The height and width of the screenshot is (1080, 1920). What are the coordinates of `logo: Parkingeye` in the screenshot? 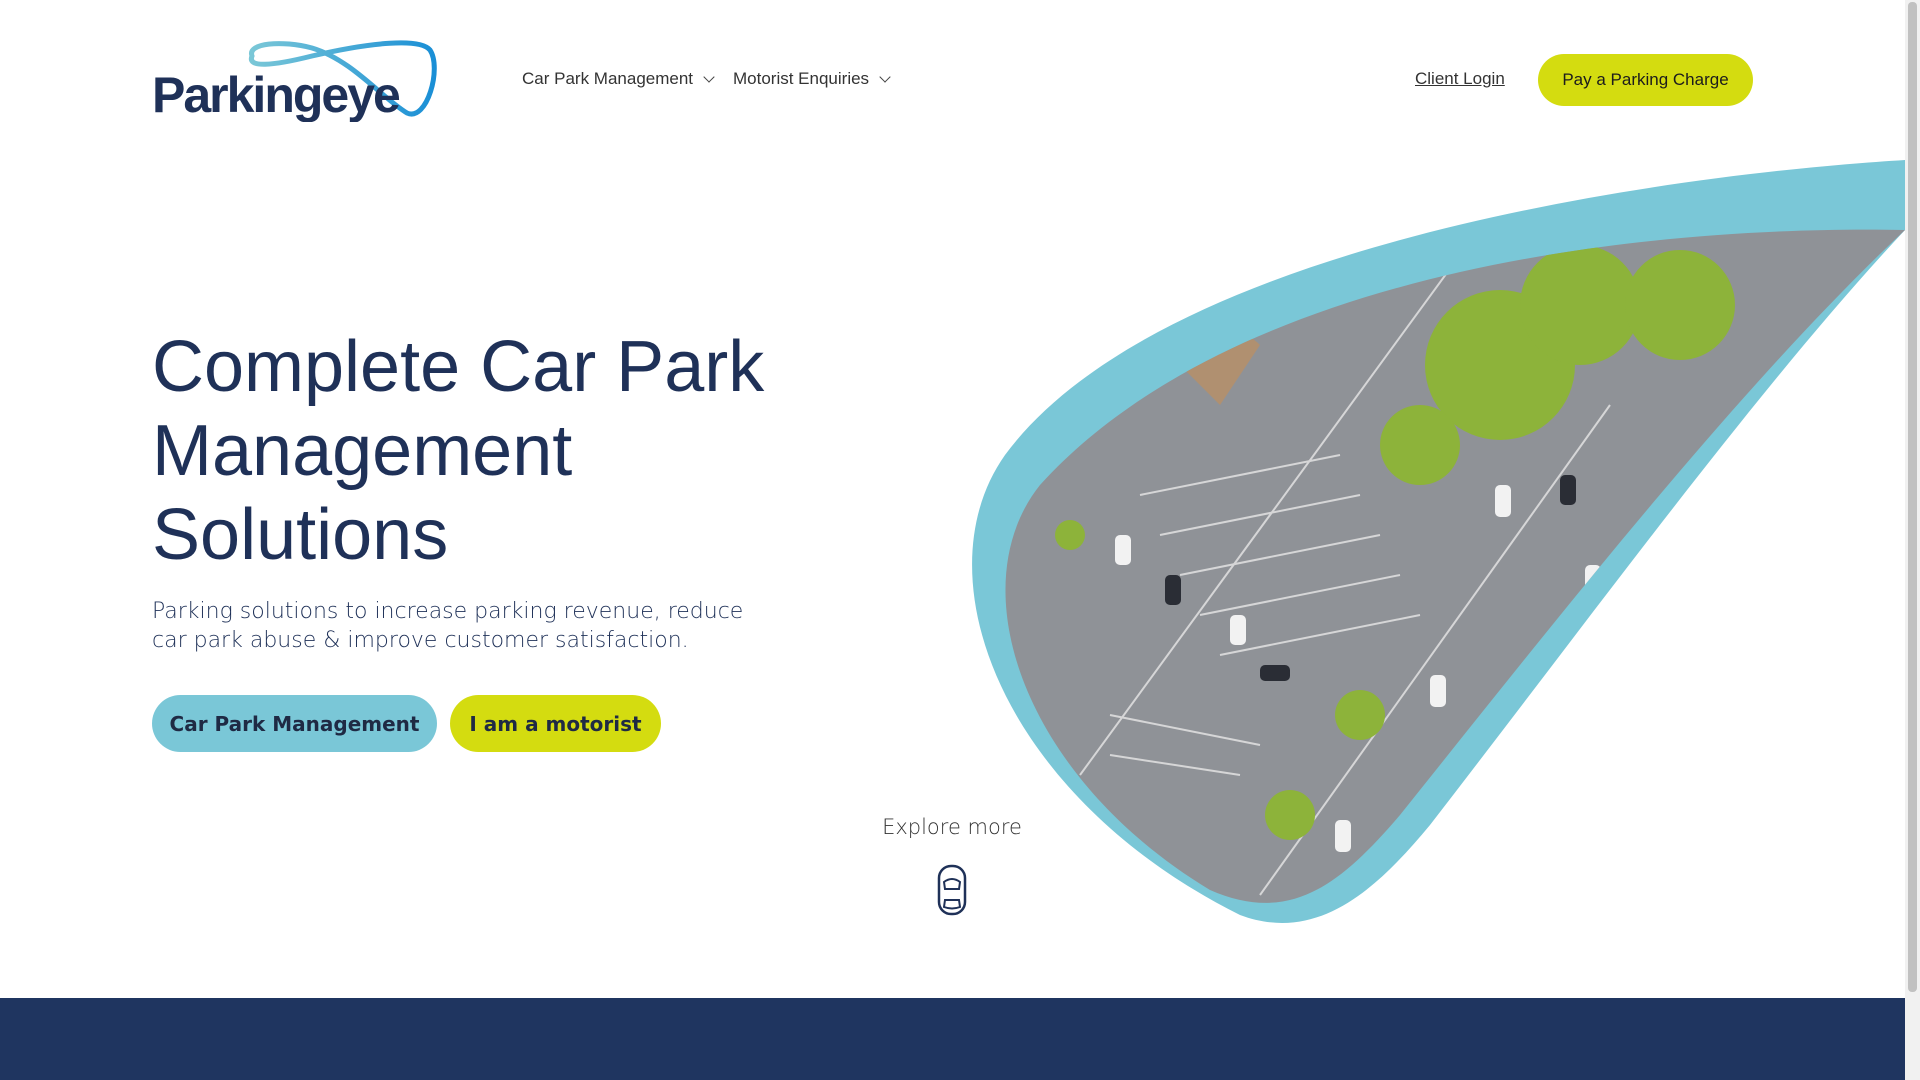 It's located at (303, 80).